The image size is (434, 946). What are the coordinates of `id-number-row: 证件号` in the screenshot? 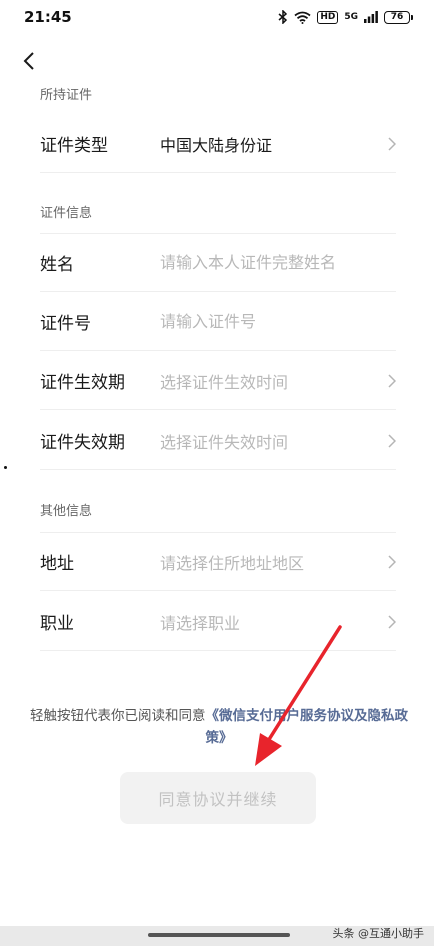 It's located at (218, 322).